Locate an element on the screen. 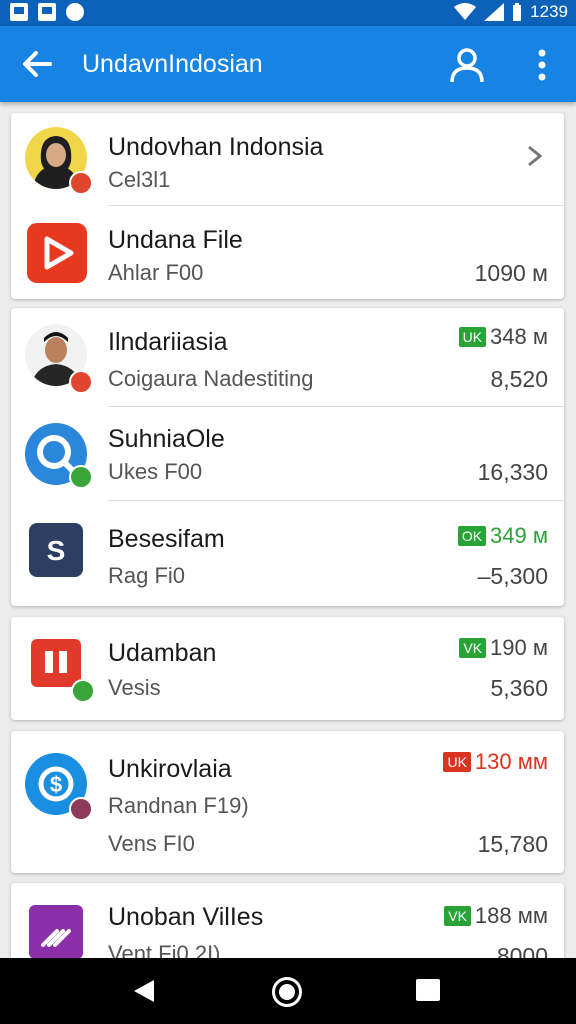 The image size is (576, 1024). item-size: UK 130 ᴍᴍ is located at coordinates (495, 762).